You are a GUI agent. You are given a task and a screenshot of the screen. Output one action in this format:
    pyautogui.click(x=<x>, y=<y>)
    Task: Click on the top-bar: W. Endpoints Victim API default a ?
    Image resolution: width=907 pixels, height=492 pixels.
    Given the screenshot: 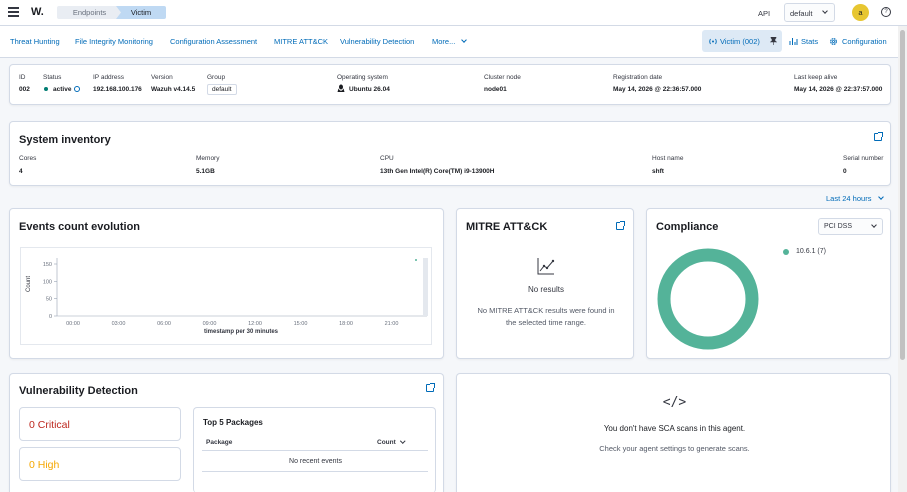 What is the action you would take?
    pyautogui.click(x=453, y=13)
    